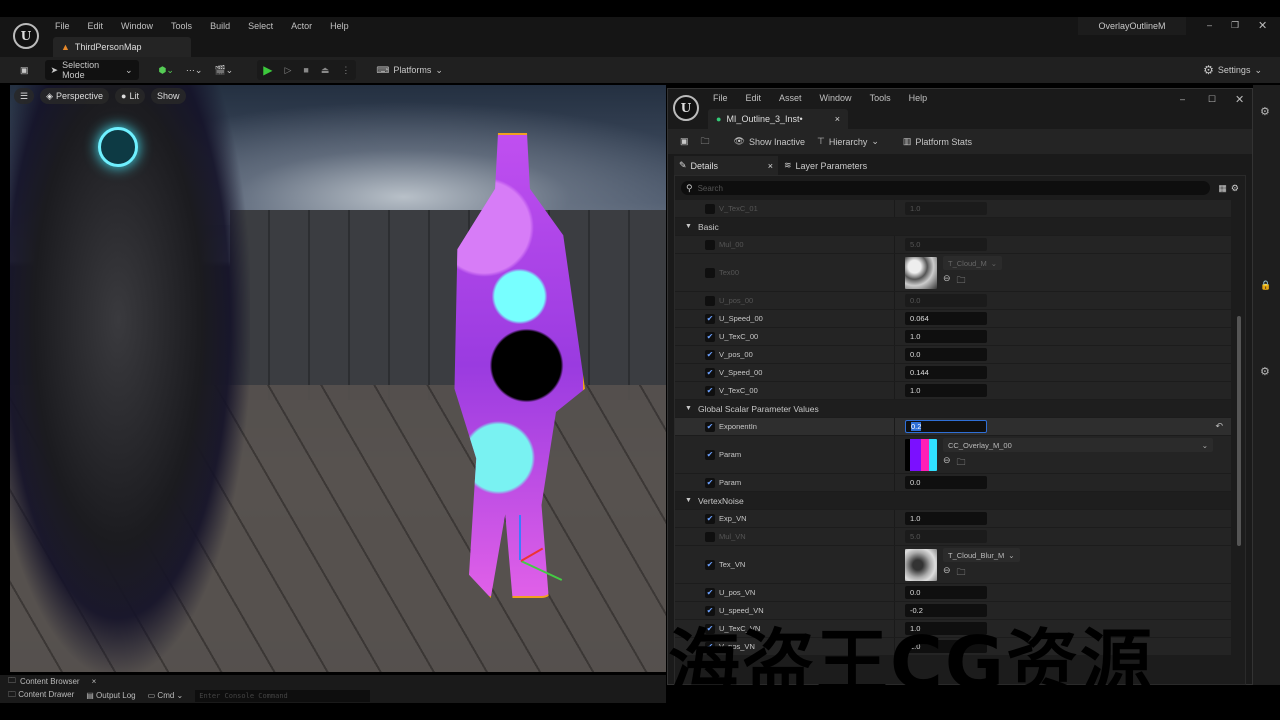  What do you see at coordinates (194, 70) in the screenshot?
I see `blueprint-icon: ⋯⌄` at bounding box center [194, 70].